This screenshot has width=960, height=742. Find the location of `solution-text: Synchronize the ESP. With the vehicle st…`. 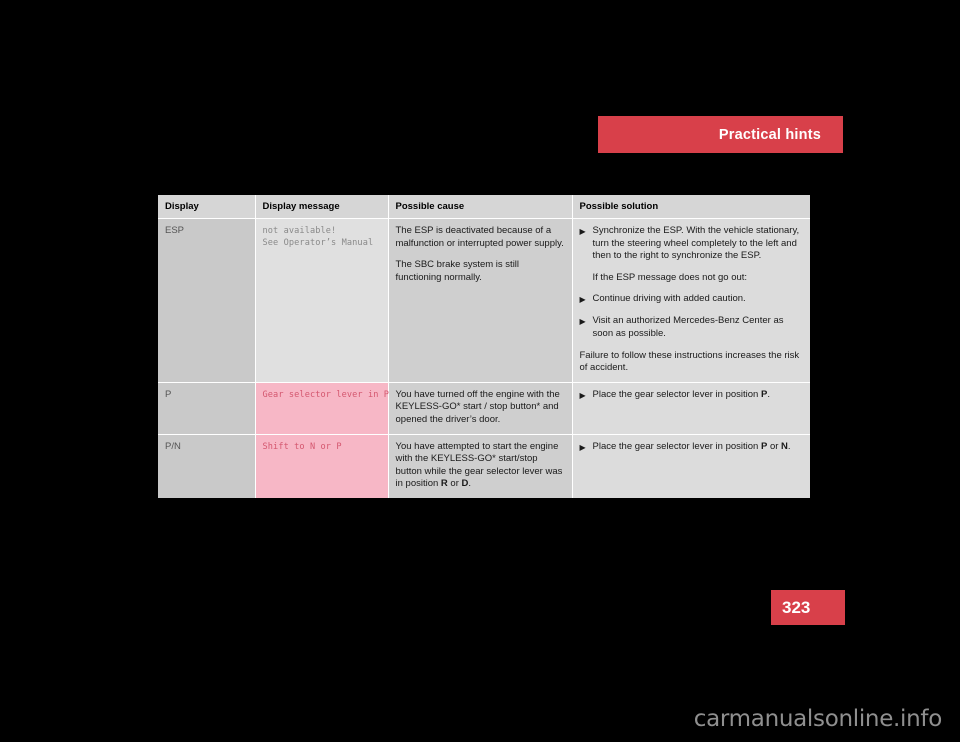

solution-text: Synchronize the ESP. With the vehicle st… is located at coordinates (696, 243).